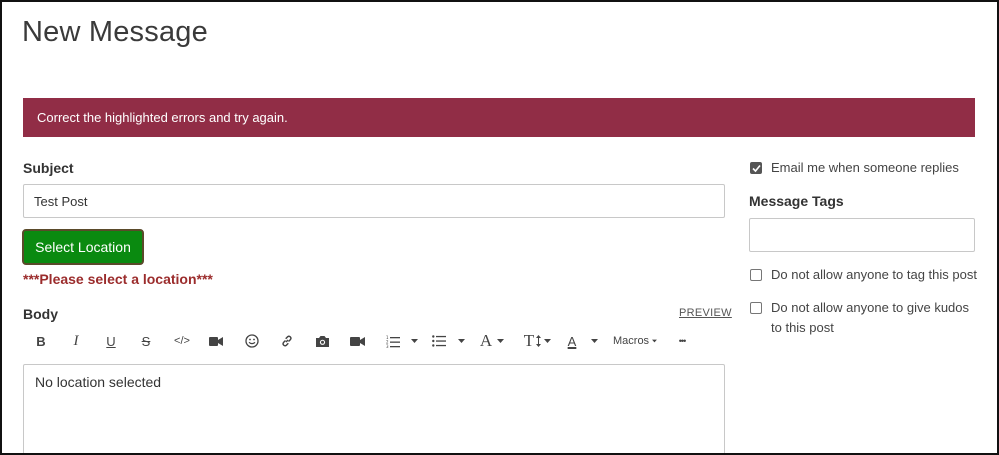  What do you see at coordinates (439, 341) in the screenshot?
I see `bulleted-list-icon` at bounding box center [439, 341].